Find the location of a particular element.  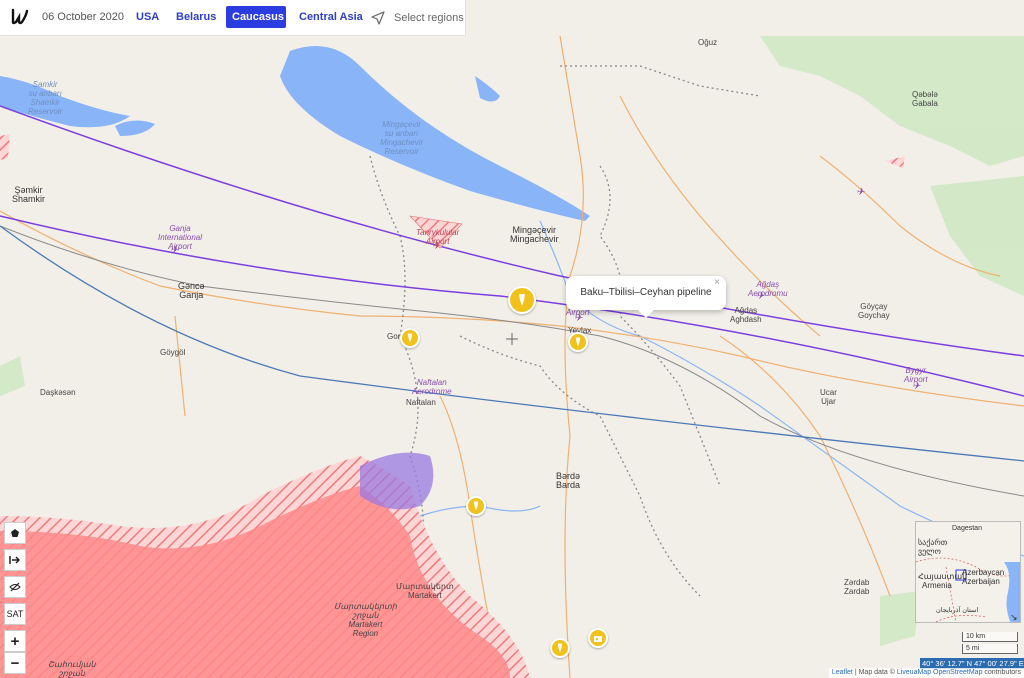

minimap-label-hayastan: Հայաստան is located at coordinates (943, 576).